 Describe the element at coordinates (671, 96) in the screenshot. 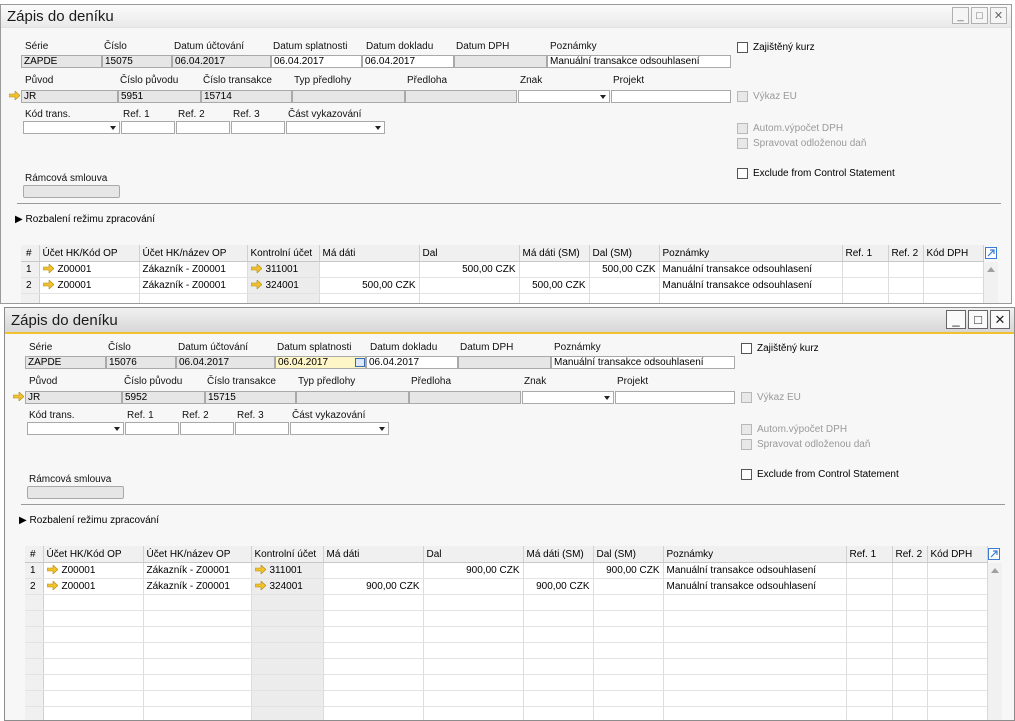

I see `projekt-field` at that location.